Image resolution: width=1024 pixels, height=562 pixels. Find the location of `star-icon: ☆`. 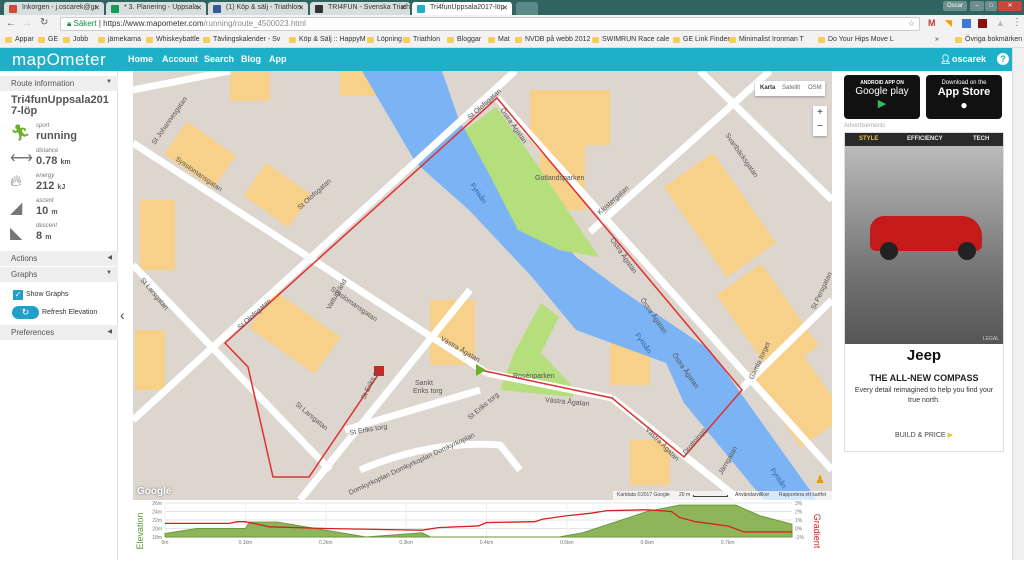

star-icon: ☆ is located at coordinates (911, 24).